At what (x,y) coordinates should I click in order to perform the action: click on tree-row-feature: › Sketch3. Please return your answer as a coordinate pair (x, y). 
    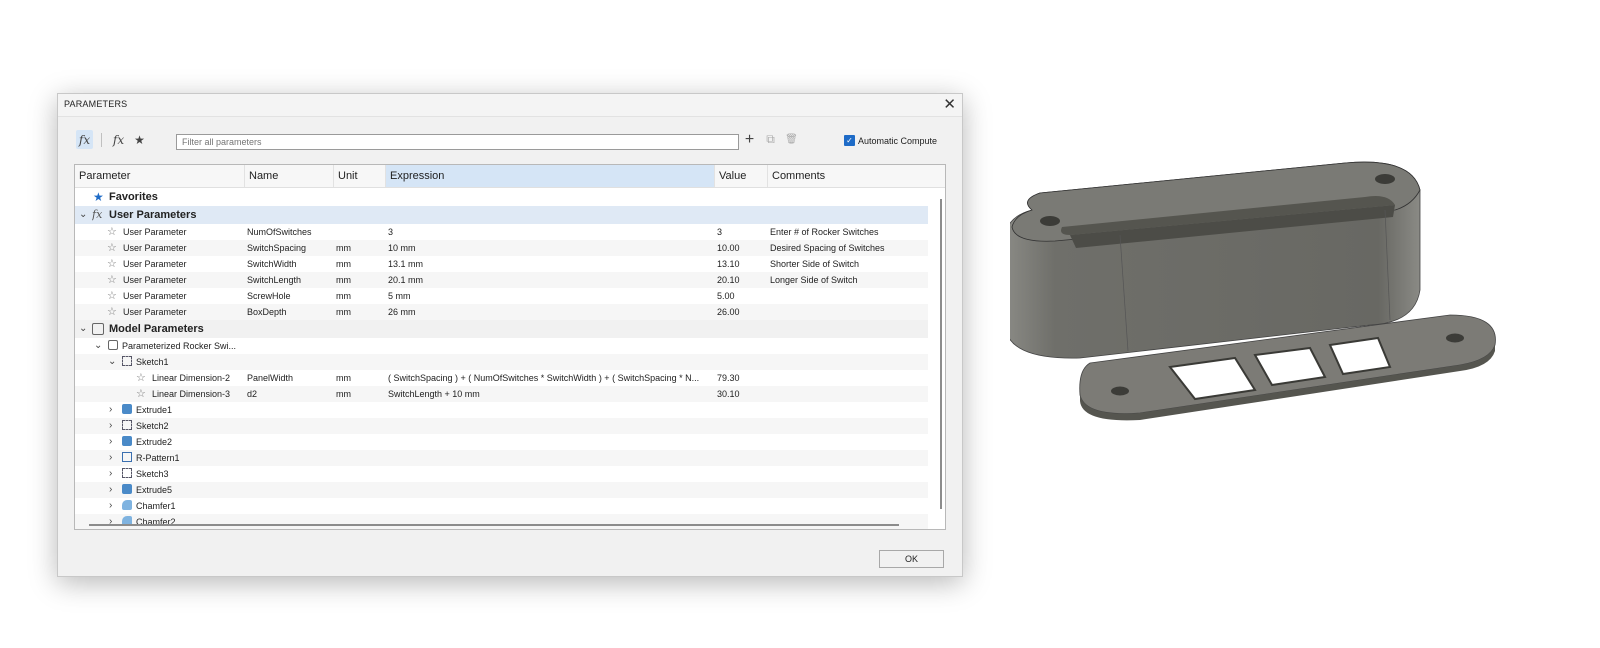
    Looking at the image, I should click on (501, 474).